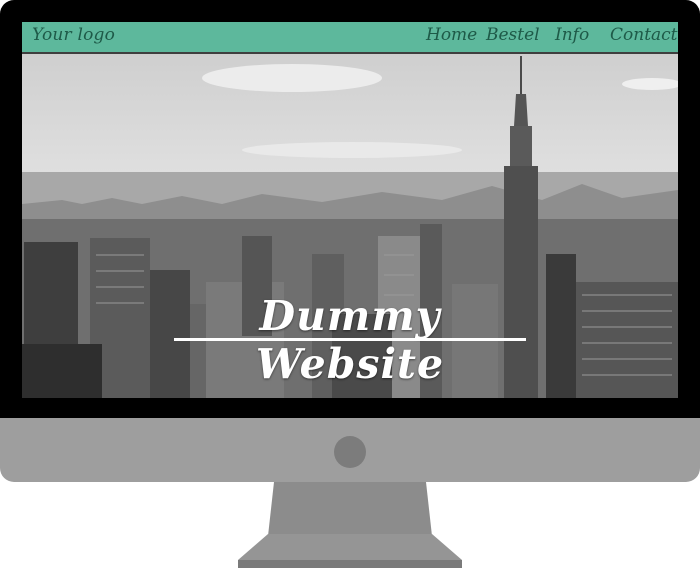 This screenshot has width=700, height=568. Describe the element at coordinates (350, 37) in the screenshot. I see `navbar: Your logo Home Bestel Info Contact` at that location.